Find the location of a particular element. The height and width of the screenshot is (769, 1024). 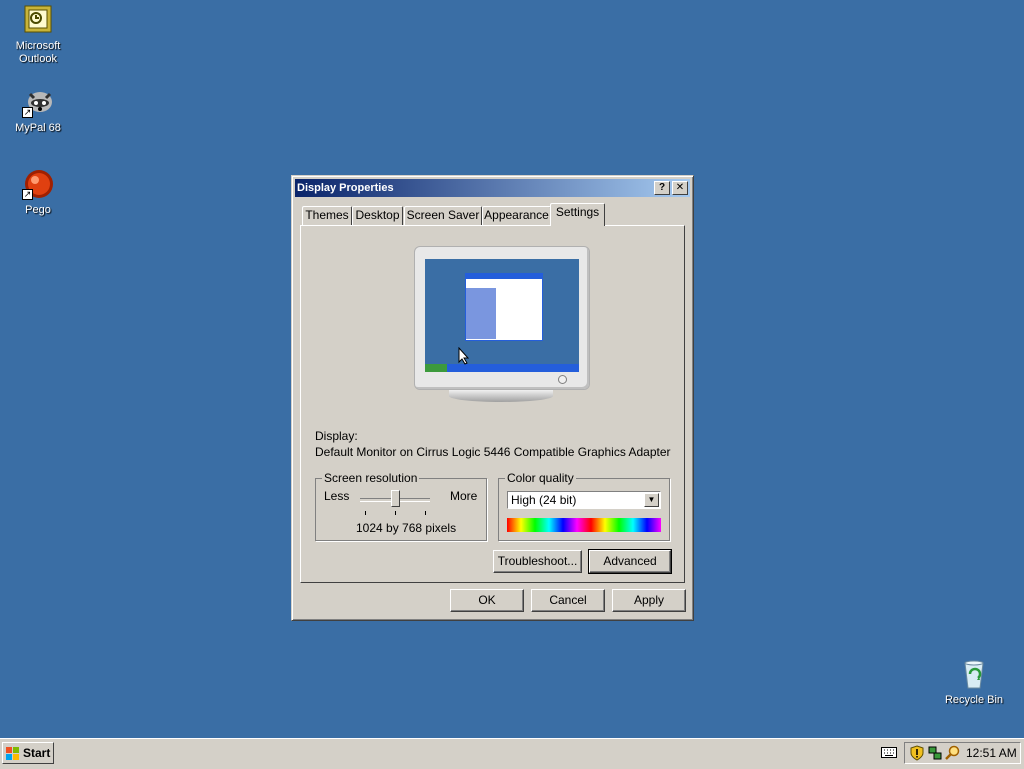

tab-settings: Settings is located at coordinates (577, 214).